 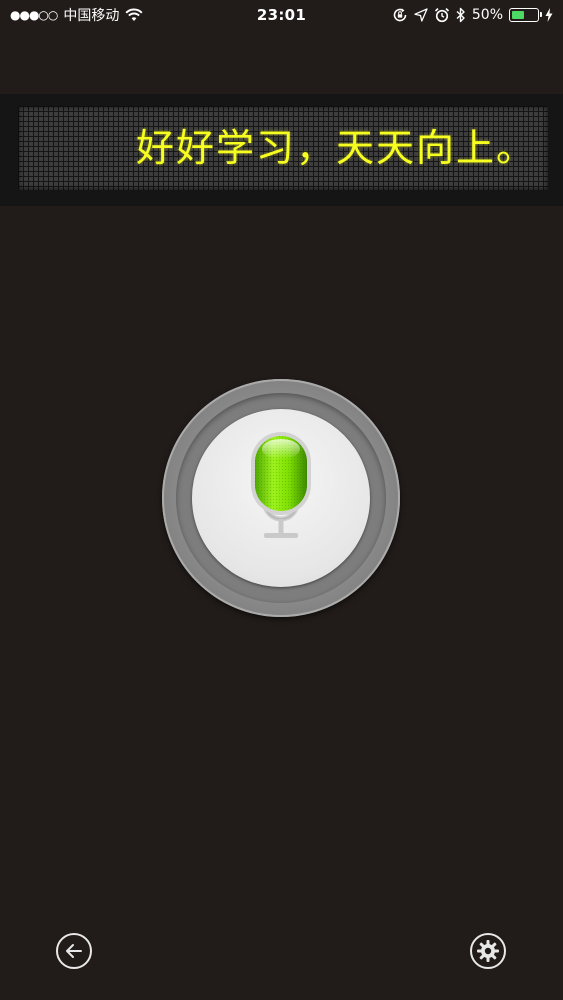 I want to click on led-display-panel: 好好学习，天天向上。, so click(x=283, y=148).